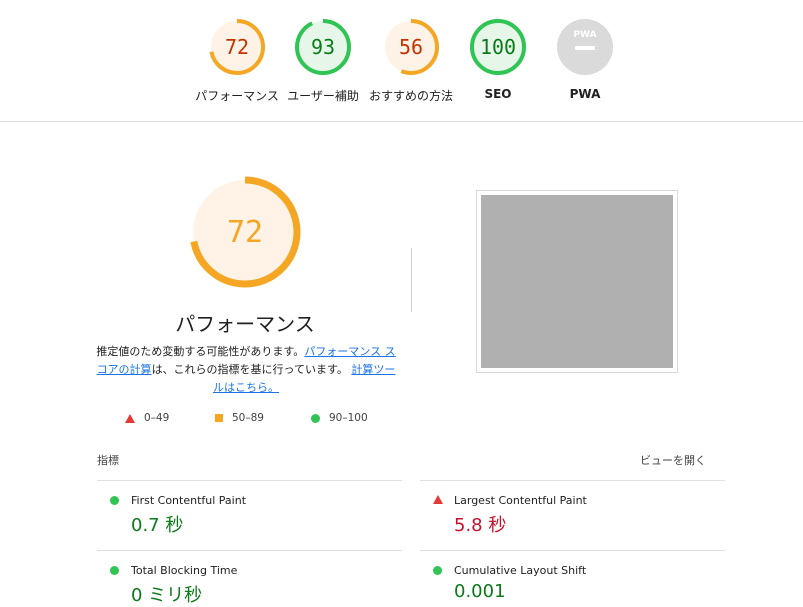 This screenshot has width=803, height=607. What do you see at coordinates (498, 94) in the screenshot?
I see `category-label: SEO` at bounding box center [498, 94].